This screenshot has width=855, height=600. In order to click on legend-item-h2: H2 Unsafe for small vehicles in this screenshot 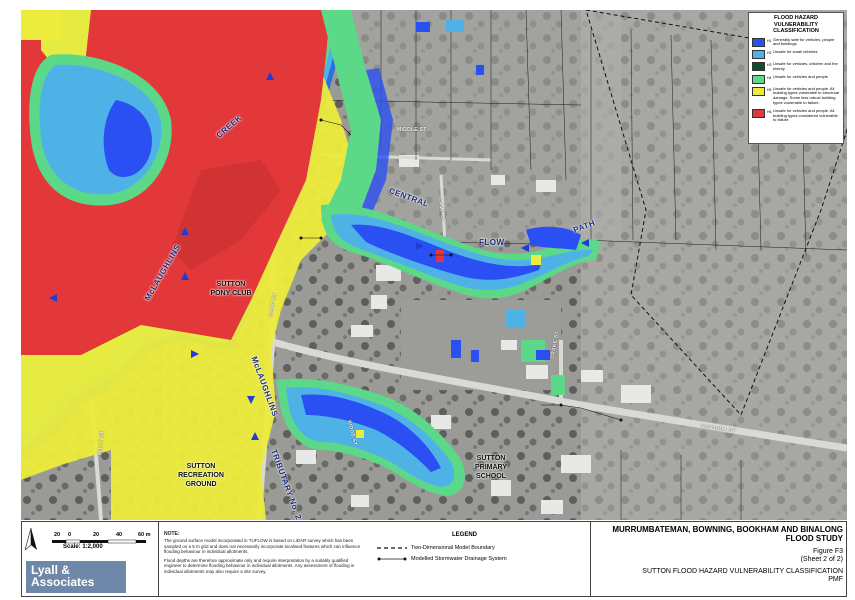, I will do `click(796, 54)`.